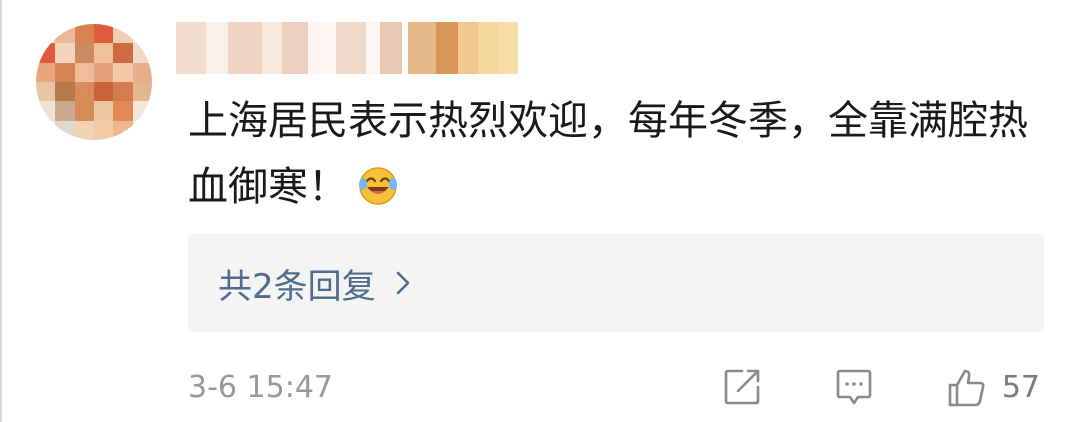 Image resolution: width=1080 pixels, height=422 pixels. What do you see at coordinates (94, 82) in the screenshot?
I see `avatar` at bounding box center [94, 82].